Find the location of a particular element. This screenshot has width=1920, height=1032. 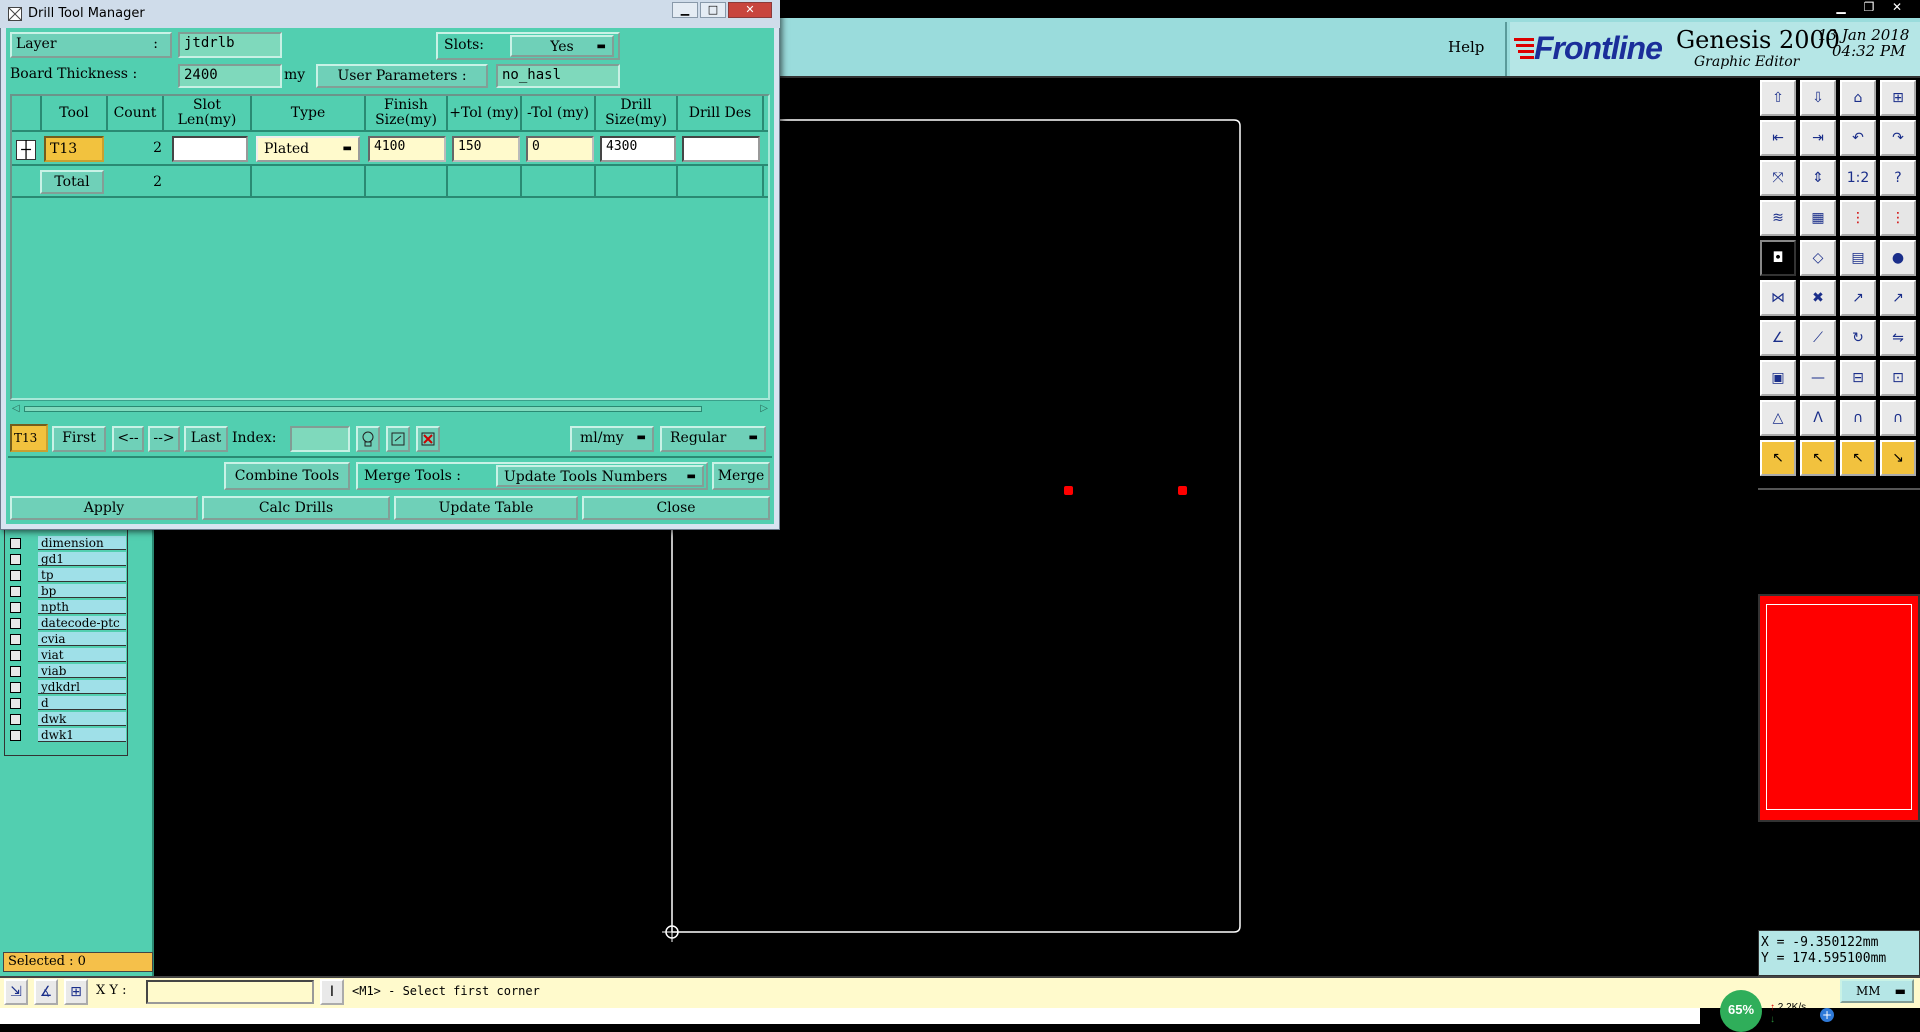

horizontal-scrollbar: ◁ ▷ is located at coordinates (390, 408).